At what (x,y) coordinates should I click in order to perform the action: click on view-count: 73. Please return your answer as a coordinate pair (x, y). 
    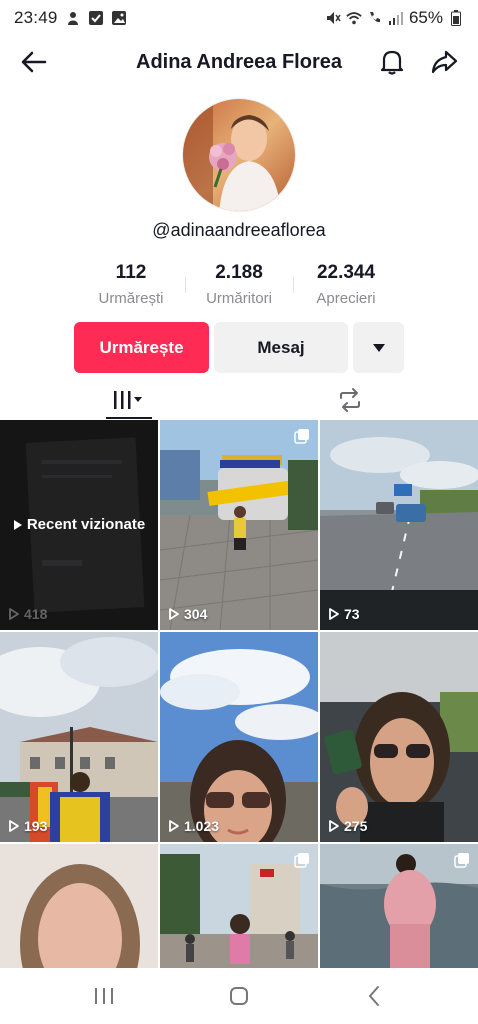
    Looking at the image, I should click on (344, 614).